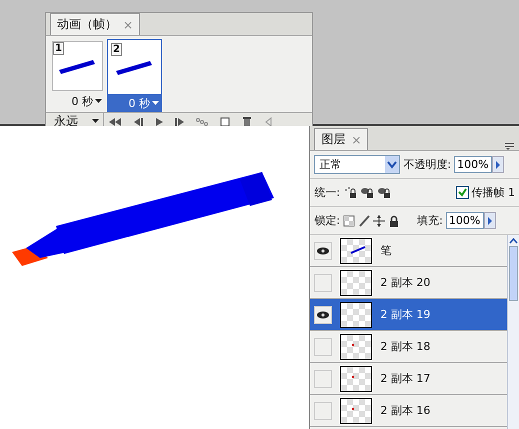 The height and width of the screenshot is (429, 519). What do you see at coordinates (333, 139) in the screenshot?
I see `tab-label: 图层` at bounding box center [333, 139].